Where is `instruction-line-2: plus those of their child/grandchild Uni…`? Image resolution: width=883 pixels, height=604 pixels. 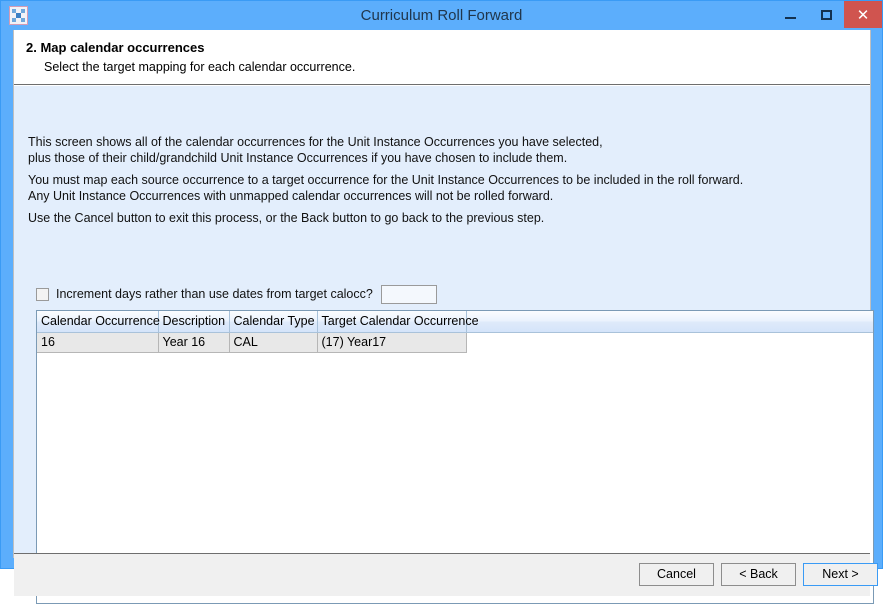 instruction-line-2: plus those of their child/grandchild Uni… is located at coordinates (298, 158).